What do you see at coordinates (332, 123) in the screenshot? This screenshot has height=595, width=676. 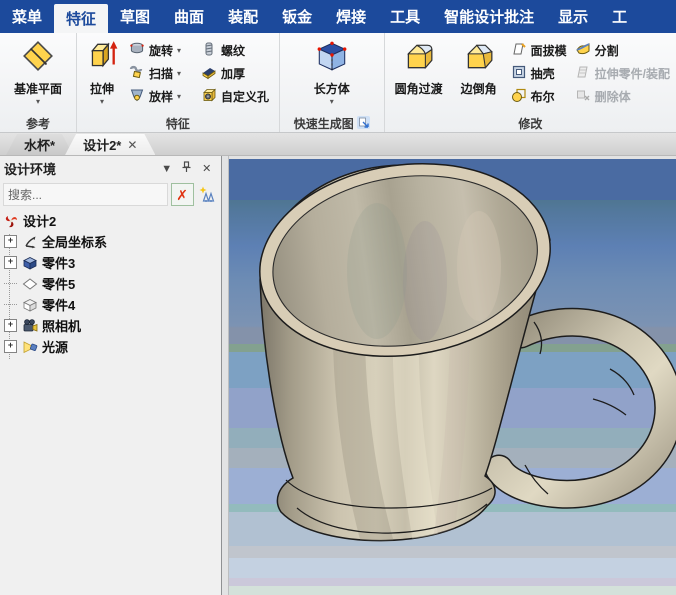 I see `ribbon-group-label-quickshape: 快速生成图` at bounding box center [332, 123].